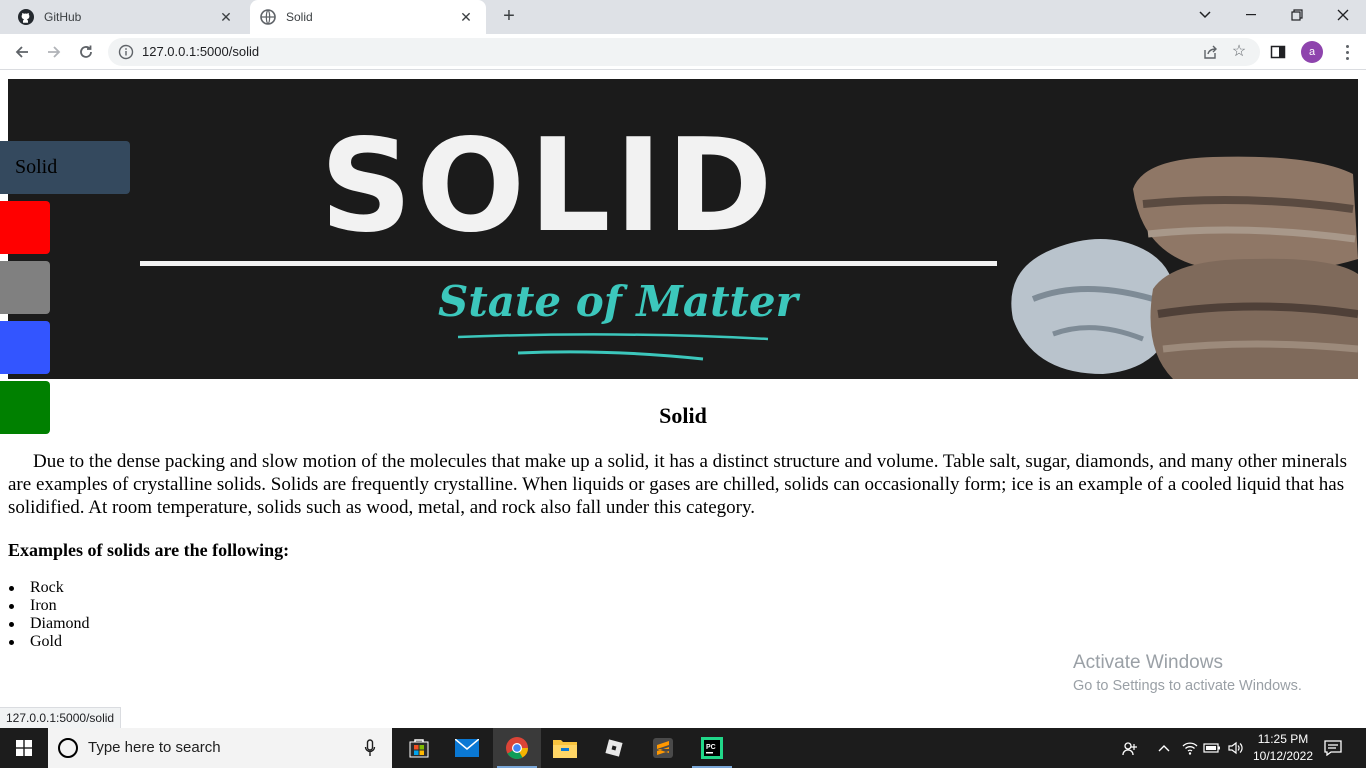 This screenshot has width=1366, height=768. I want to click on restore-button, so click(1297, 15).